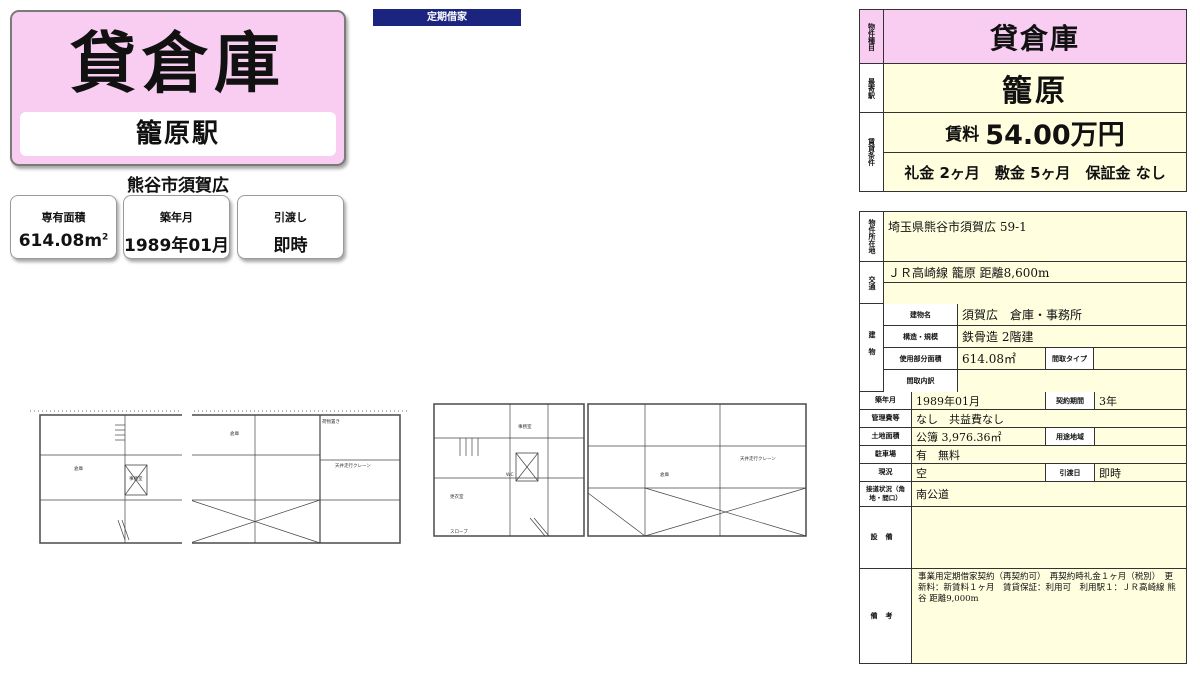 The height and width of the screenshot is (693, 1200). What do you see at coordinates (63, 241) in the screenshot?
I see `spec-area-value: 614.08m2` at bounding box center [63, 241].